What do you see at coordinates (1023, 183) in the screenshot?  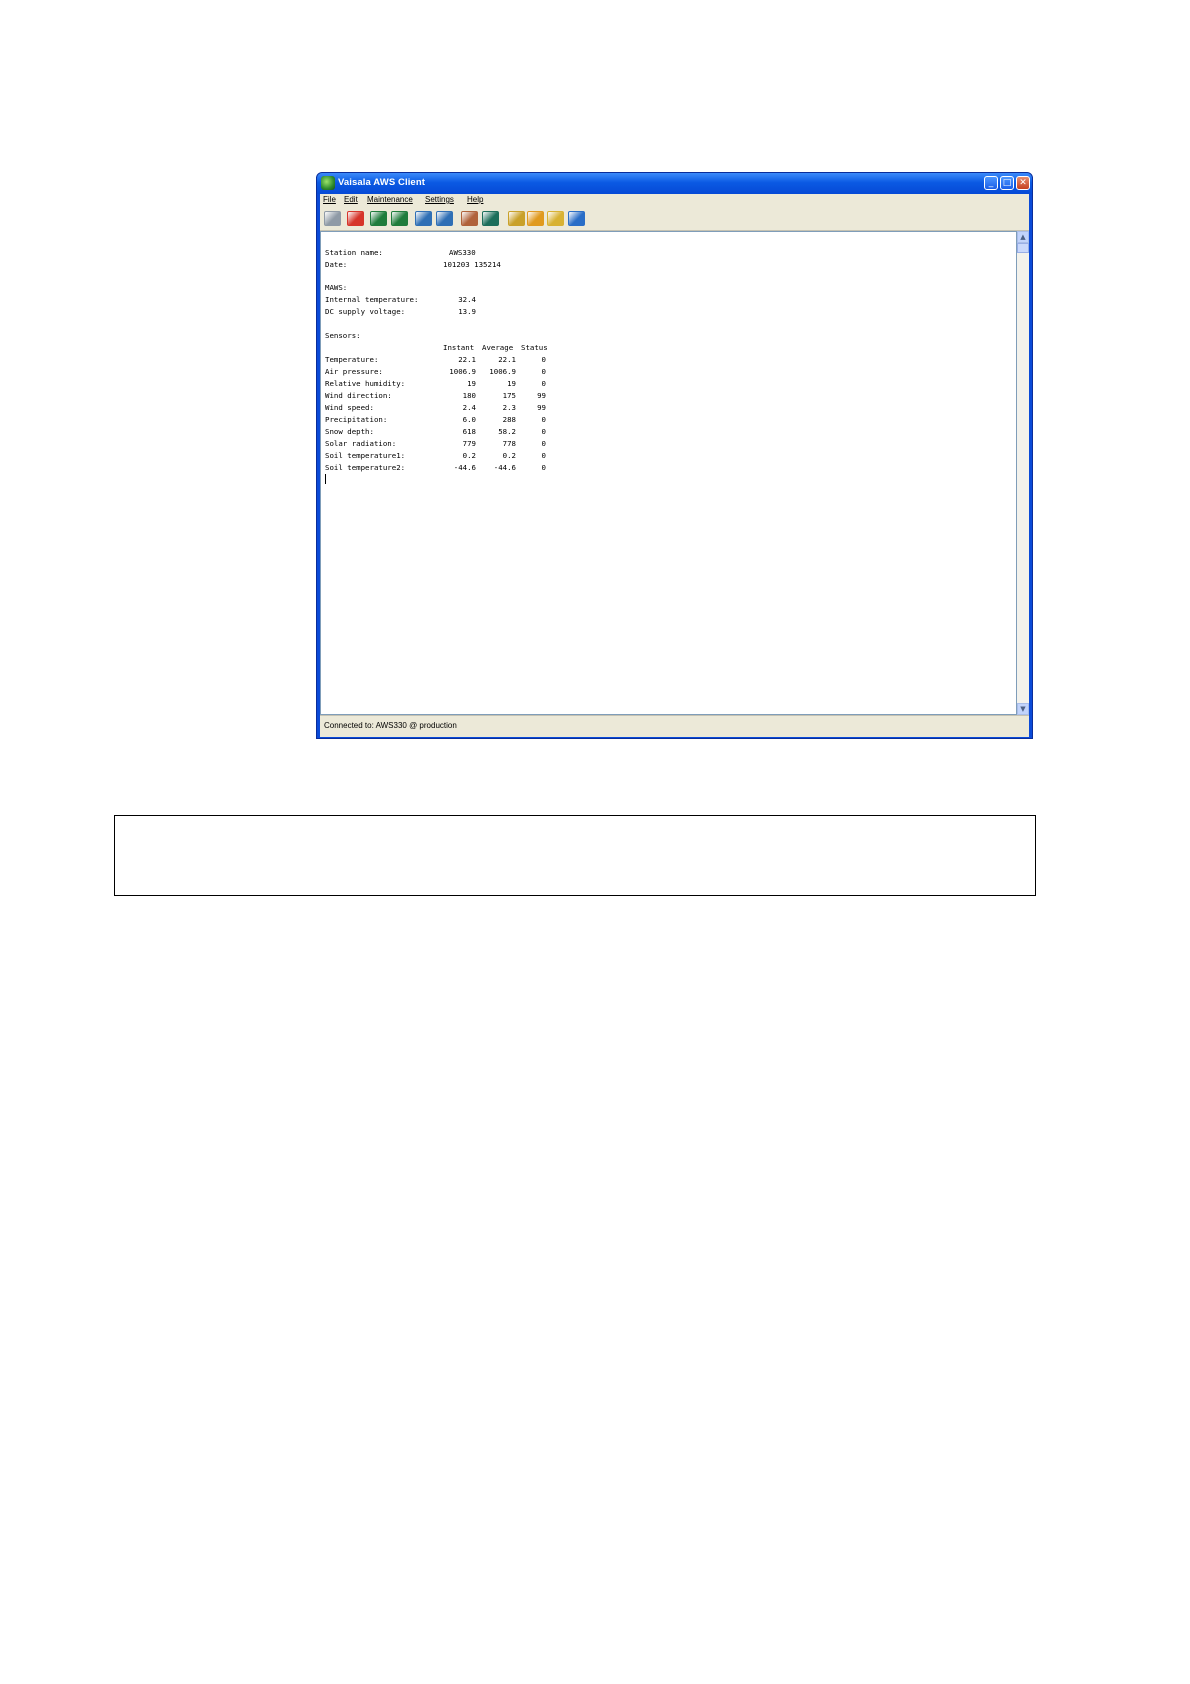 I see `close-button: ✕` at bounding box center [1023, 183].